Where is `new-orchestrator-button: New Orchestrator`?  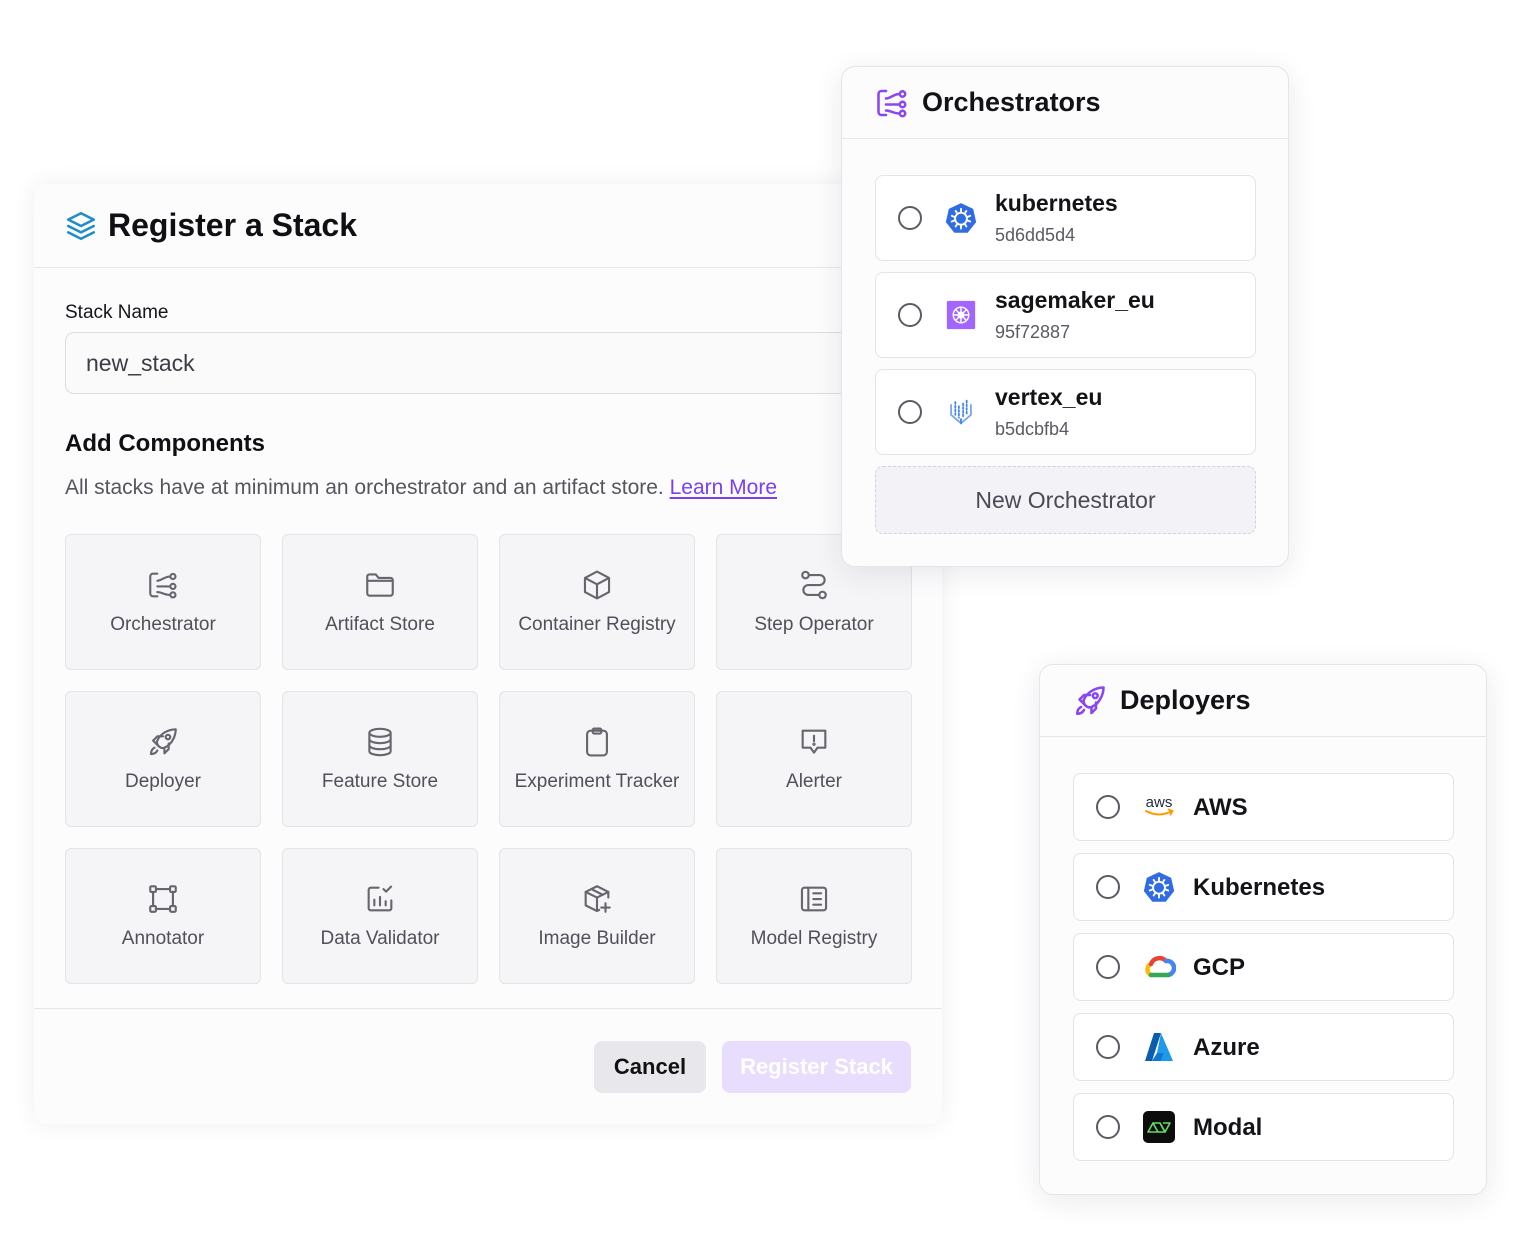 new-orchestrator-button: New Orchestrator is located at coordinates (1065, 500).